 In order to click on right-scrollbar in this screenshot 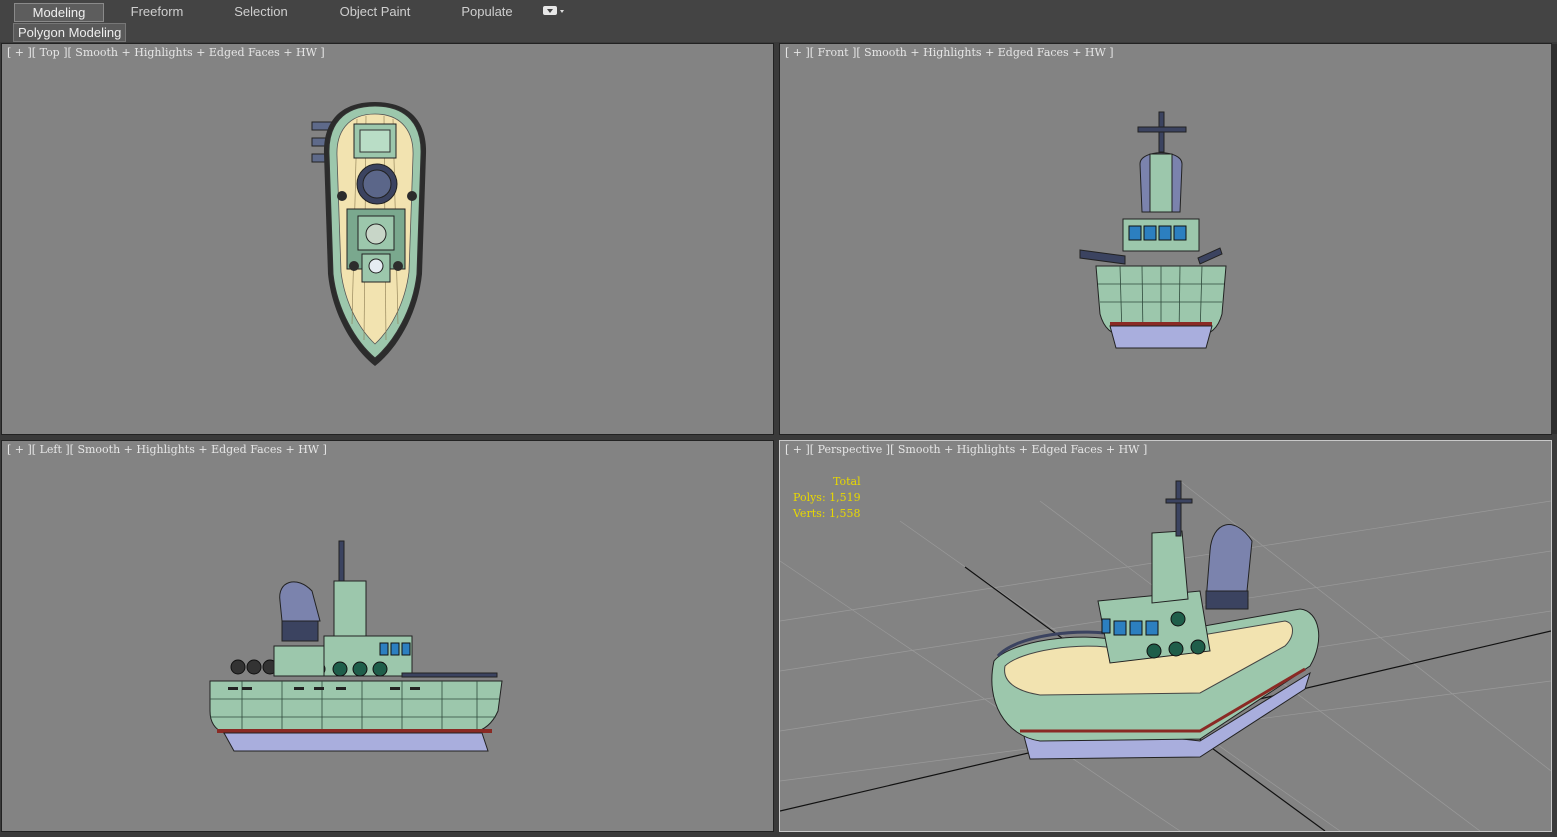, I will do `click(1554, 239)`.